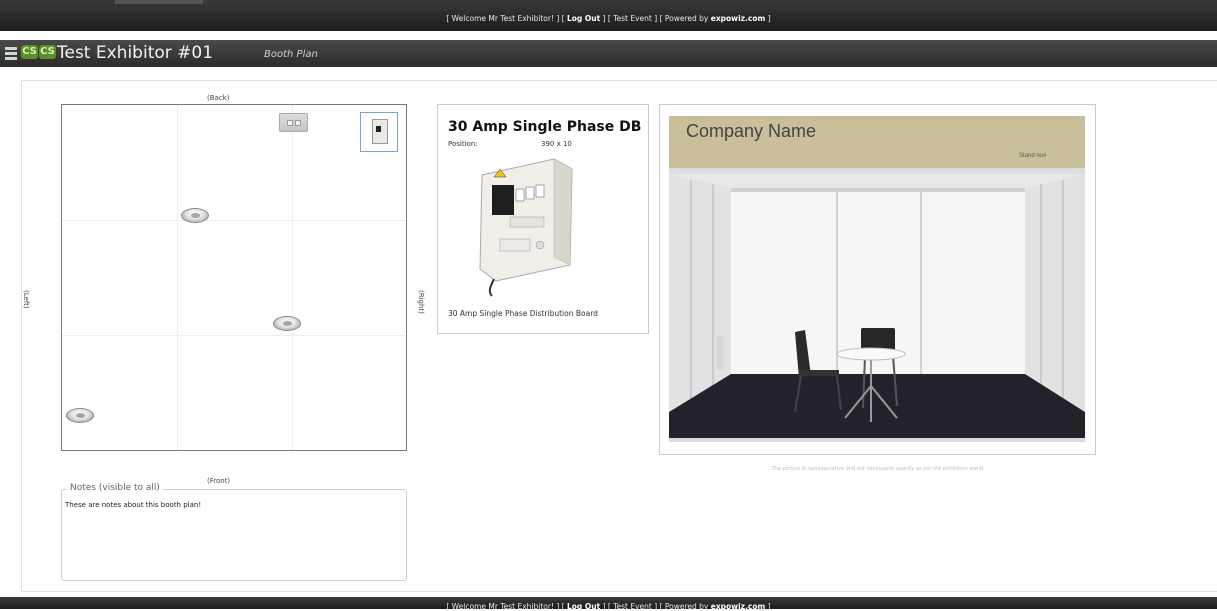 This screenshot has height=611, width=1217. What do you see at coordinates (463, 144) in the screenshot?
I see `item-position-label: Position:` at bounding box center [463, 144].